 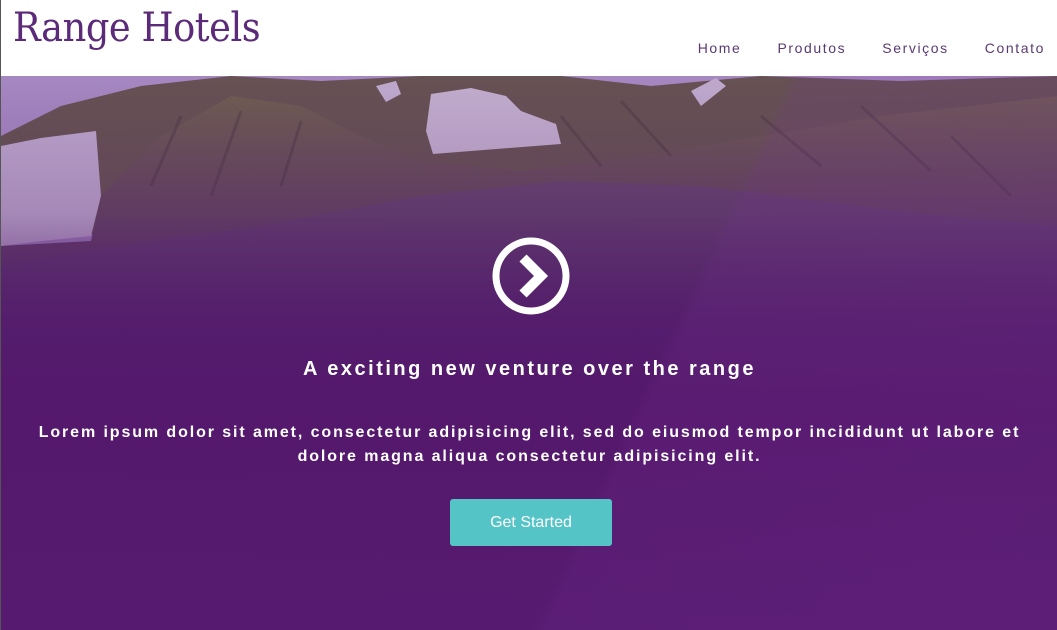 I want to click on chevron-right-circle-icon, so click(x=531, y=276).